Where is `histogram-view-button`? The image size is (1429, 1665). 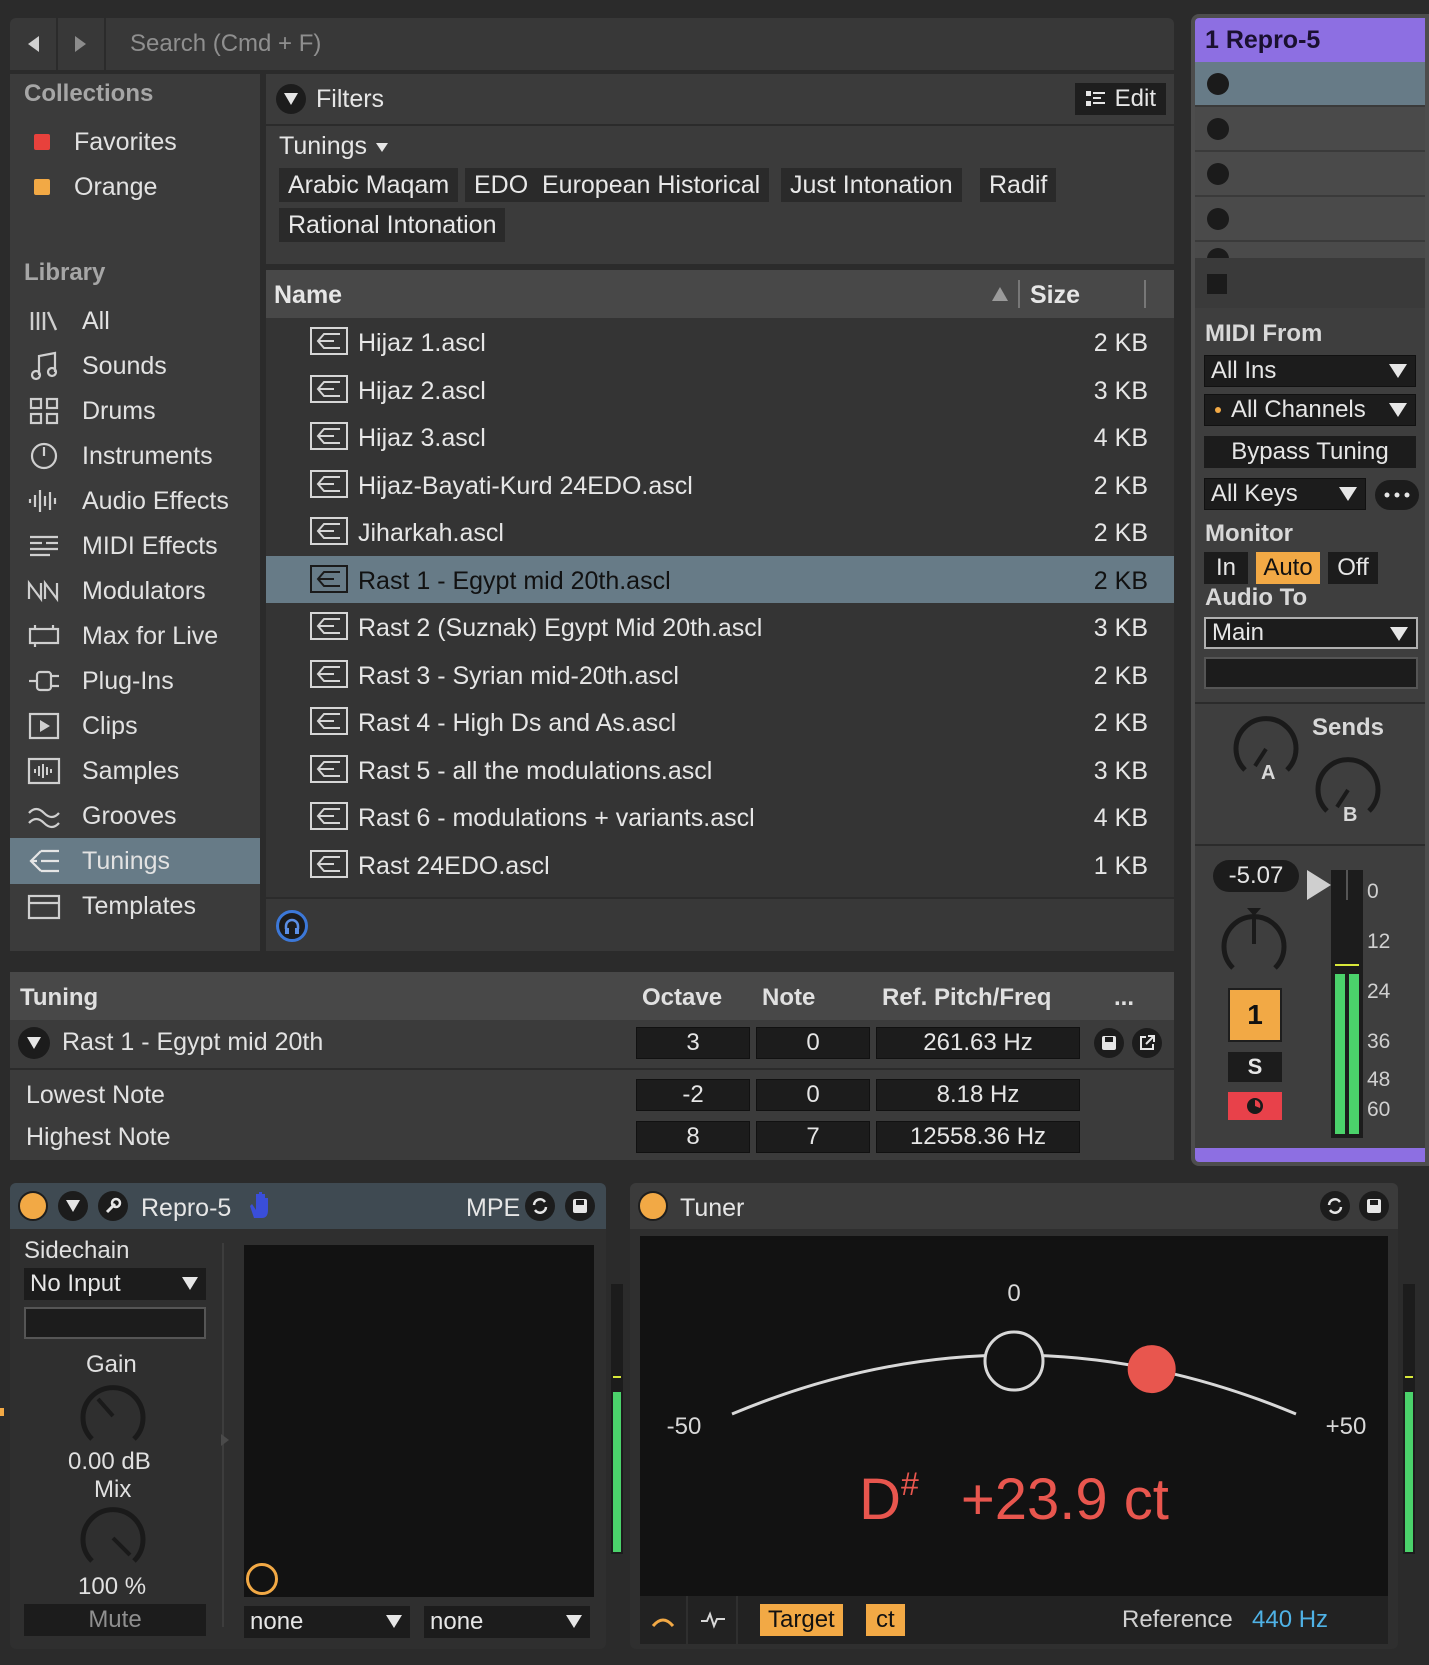
histogram-view-button is located at coordinates (714, 1620).